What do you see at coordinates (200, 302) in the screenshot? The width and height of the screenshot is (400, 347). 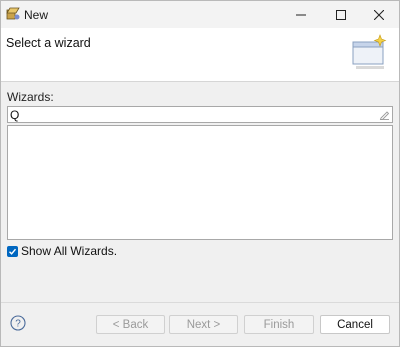 I see `footer-divider` at bounding box center [200, 302].